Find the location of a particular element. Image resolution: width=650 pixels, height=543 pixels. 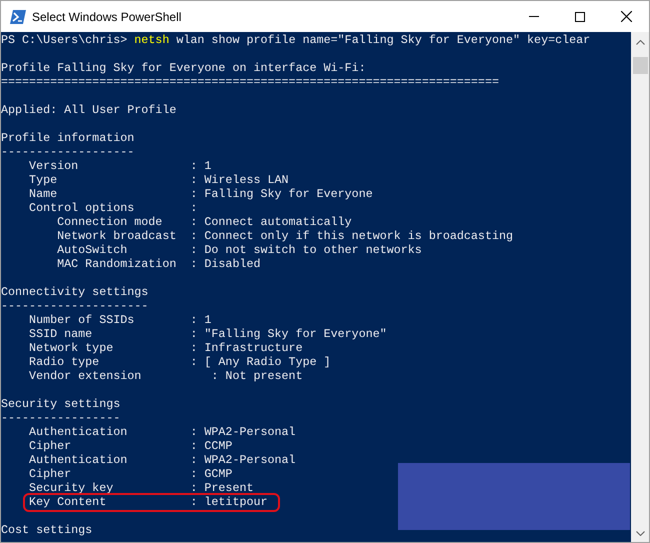

console-output-line: Applied: All User Profile is located at coordinates (88, 110).